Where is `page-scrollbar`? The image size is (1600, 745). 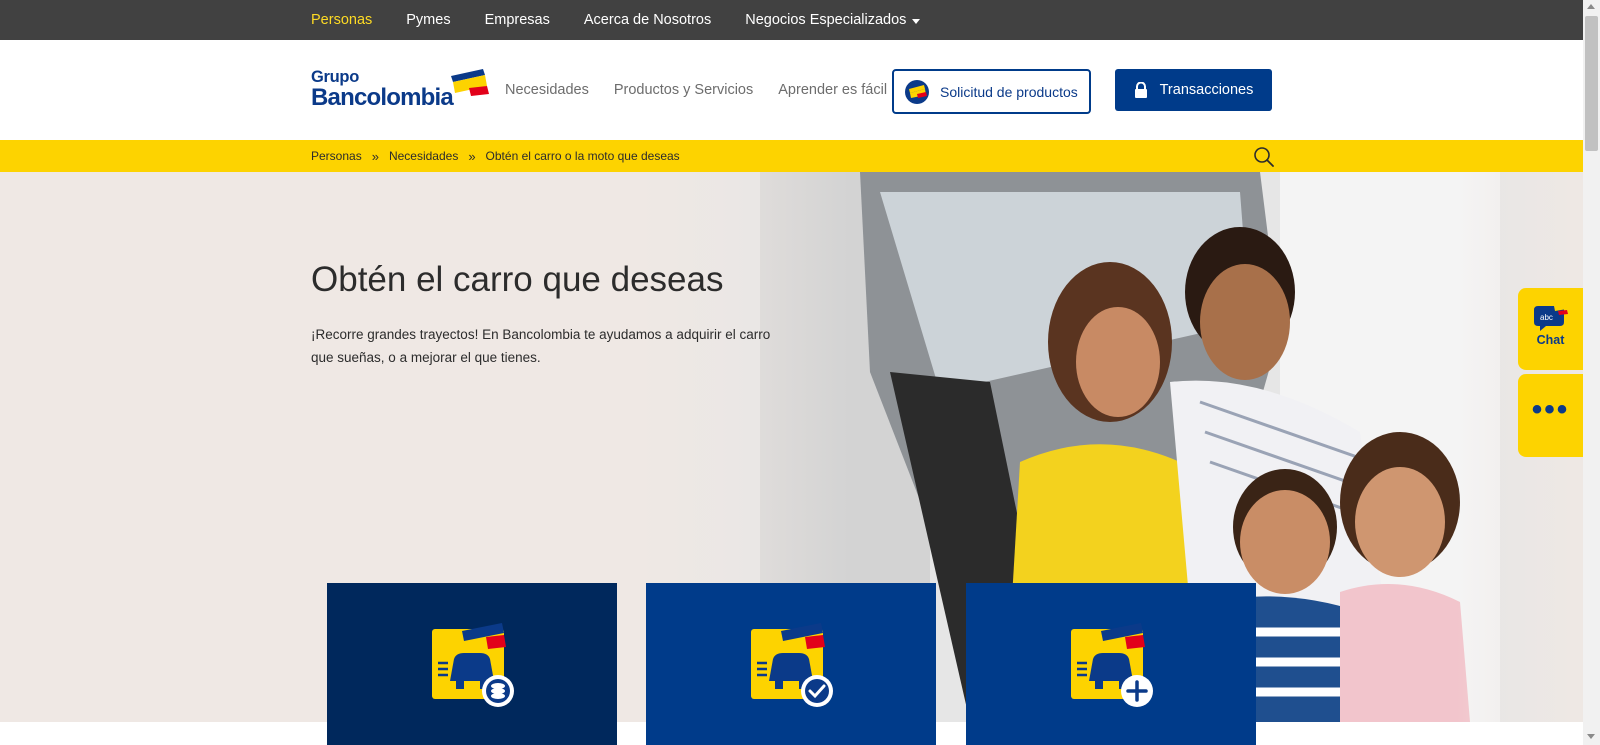 page-scrollbar is located at coordinates (1591, 372).